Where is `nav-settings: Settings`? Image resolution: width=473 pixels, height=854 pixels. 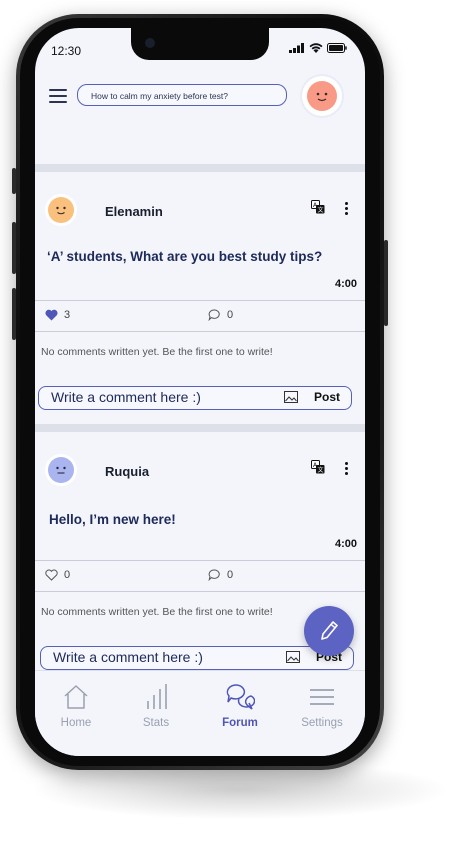
nav-settings: Settings is located at coordinates (322, 705).